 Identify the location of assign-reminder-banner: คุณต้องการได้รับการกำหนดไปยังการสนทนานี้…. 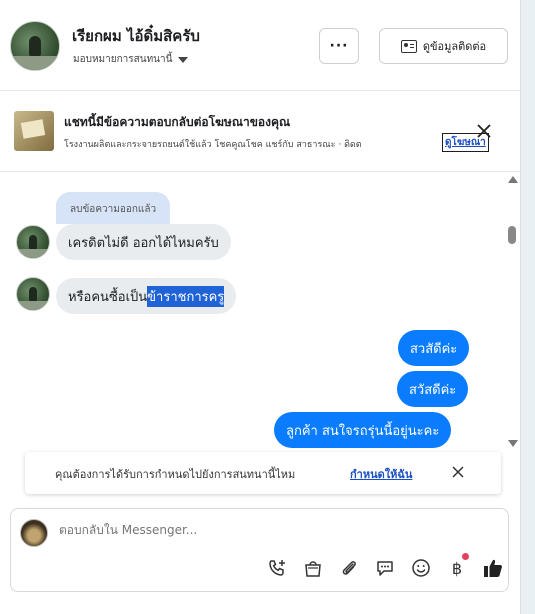
(263, 473).